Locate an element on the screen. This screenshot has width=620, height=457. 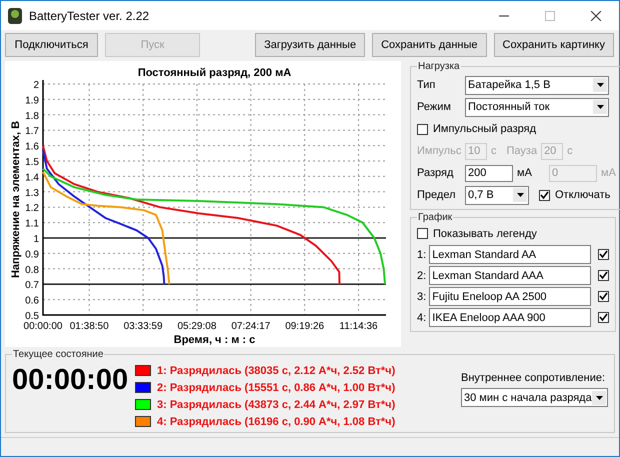
input-field: 200 is located at coordinates (489, 173).